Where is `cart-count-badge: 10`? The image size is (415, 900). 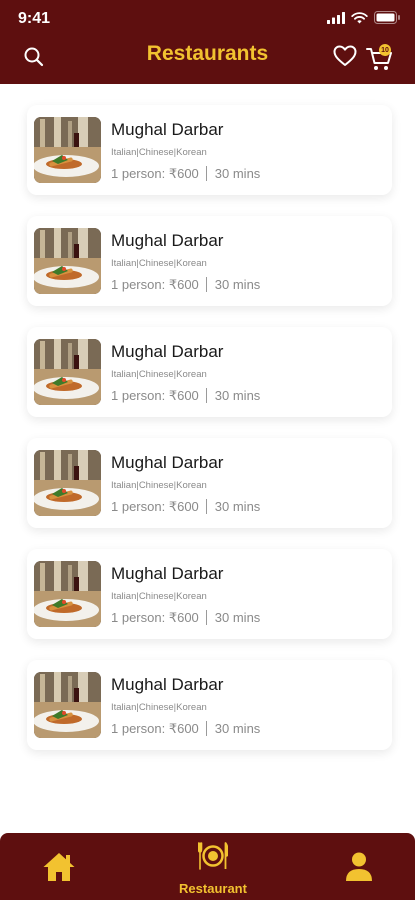
cart-count-badge: 10 is located at coordinates (385, 50).